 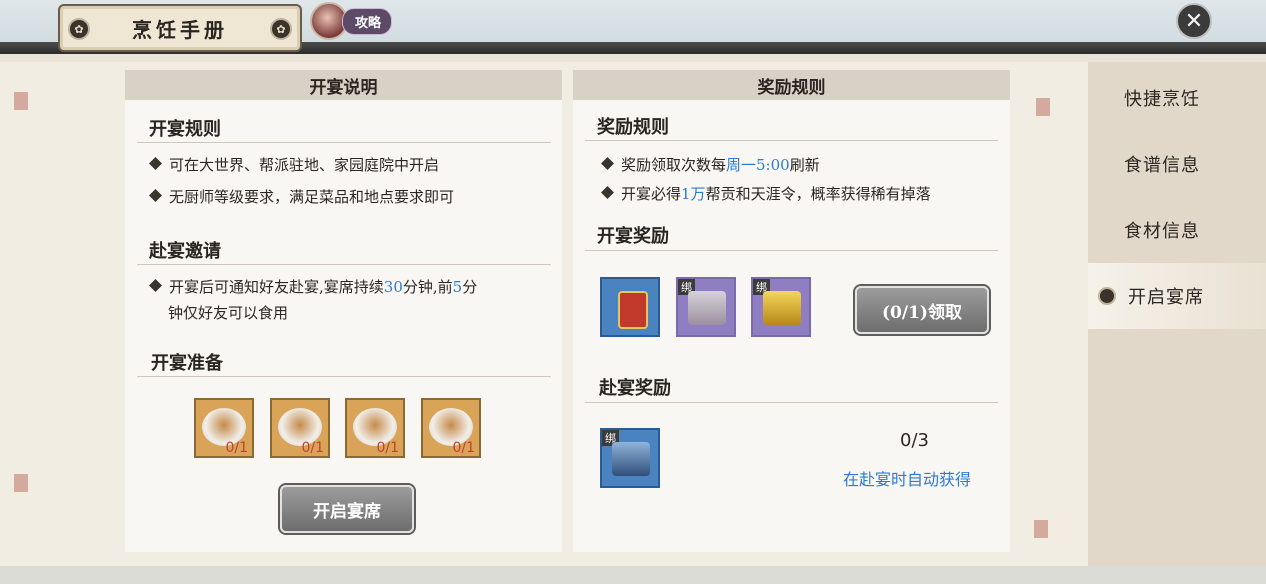 I want to click on invite-text: 开宴后可通知好友赴宴,宴席持续, so click(x=276, y=287).